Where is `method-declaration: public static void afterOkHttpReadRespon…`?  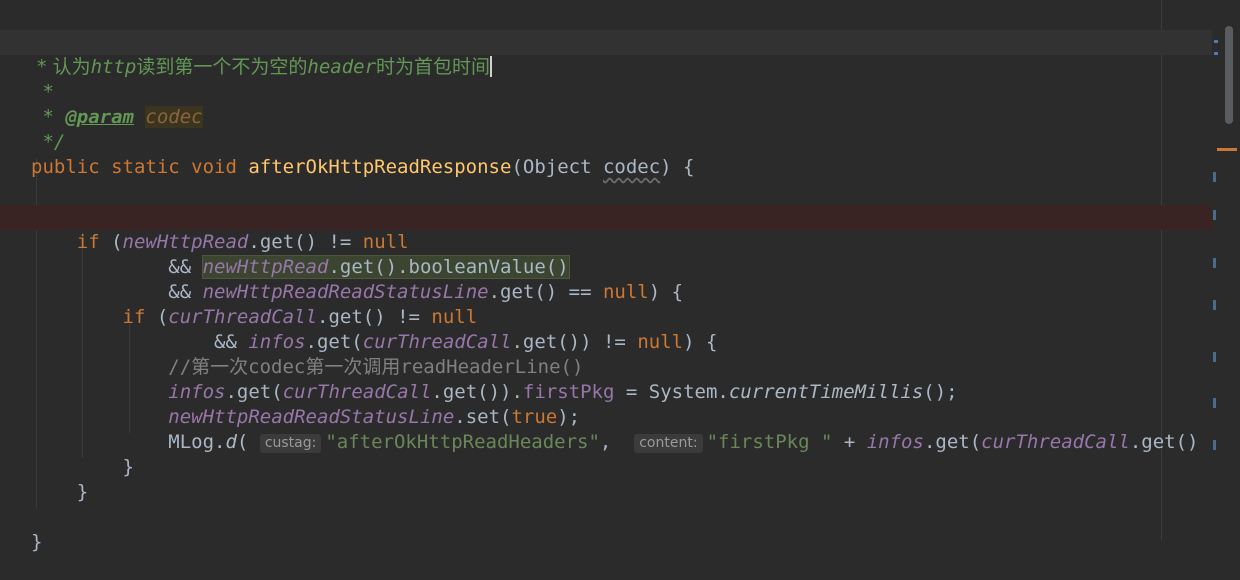 method-declaration: public static void afterOkHttpReadRespon… is located at coordinates (363, 167).